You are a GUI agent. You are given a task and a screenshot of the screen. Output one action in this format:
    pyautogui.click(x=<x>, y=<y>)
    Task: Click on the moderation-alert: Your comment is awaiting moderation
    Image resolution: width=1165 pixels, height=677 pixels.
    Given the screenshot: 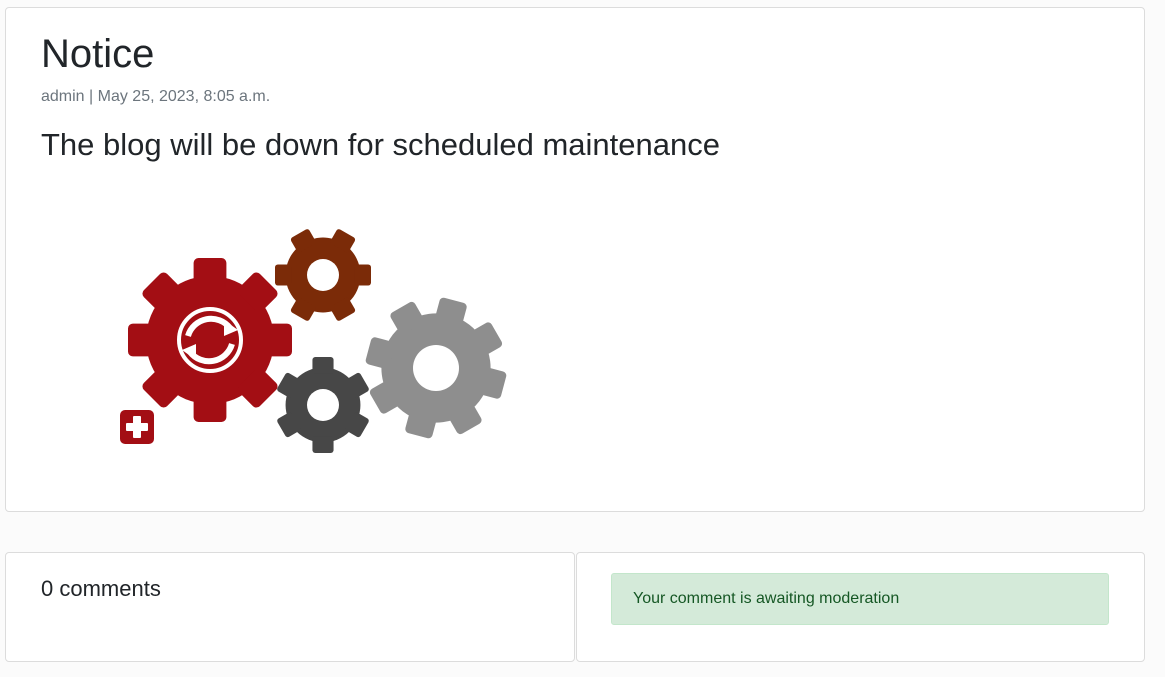 What is the action you would take?
    pyautogui.click(x=860, y=599)
    